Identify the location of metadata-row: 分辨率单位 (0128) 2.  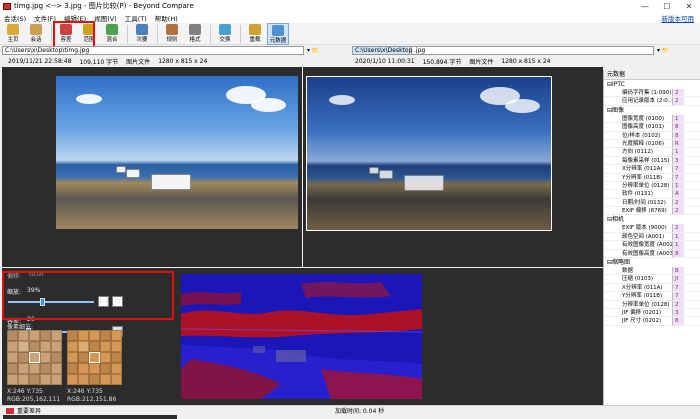
(652, 304).